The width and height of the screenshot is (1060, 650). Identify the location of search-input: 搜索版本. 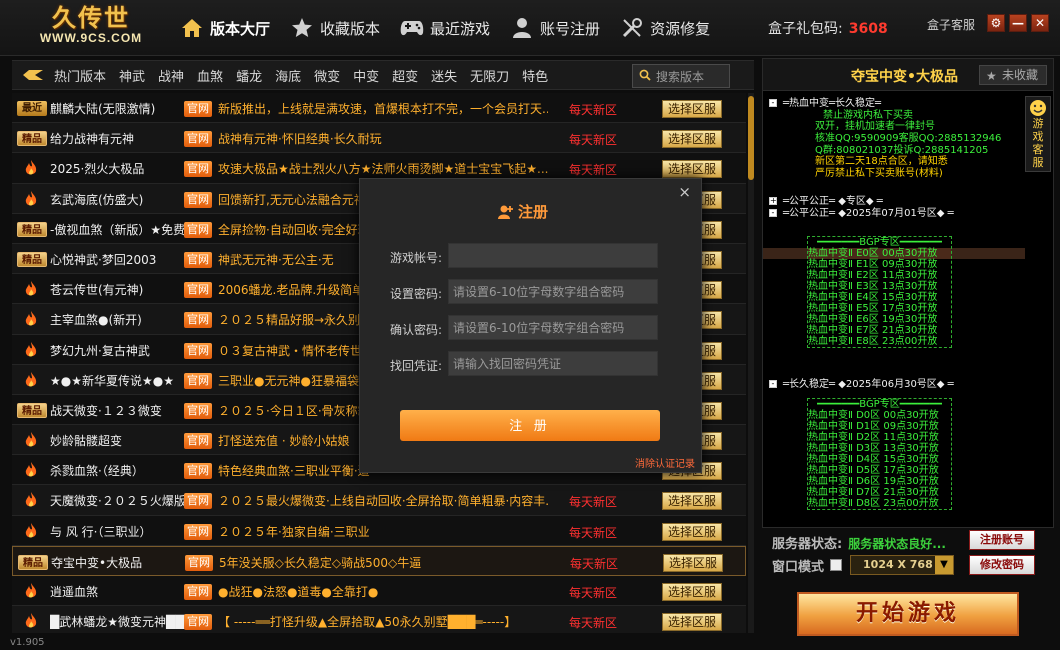
(681, 76).